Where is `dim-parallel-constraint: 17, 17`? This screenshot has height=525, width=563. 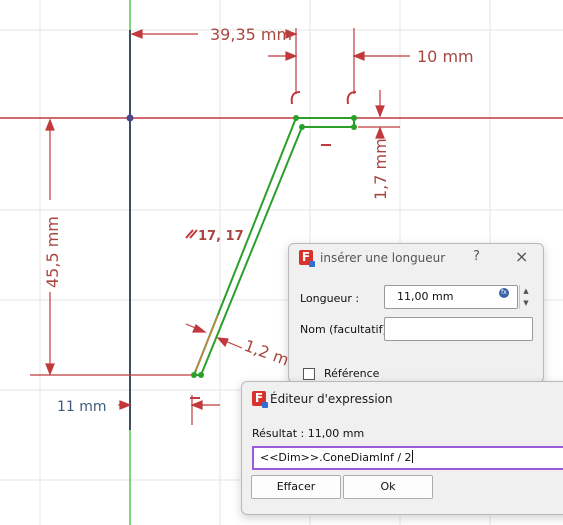 dim-parallel-constraint: 17, 17 is located at coordinates (221, 236).